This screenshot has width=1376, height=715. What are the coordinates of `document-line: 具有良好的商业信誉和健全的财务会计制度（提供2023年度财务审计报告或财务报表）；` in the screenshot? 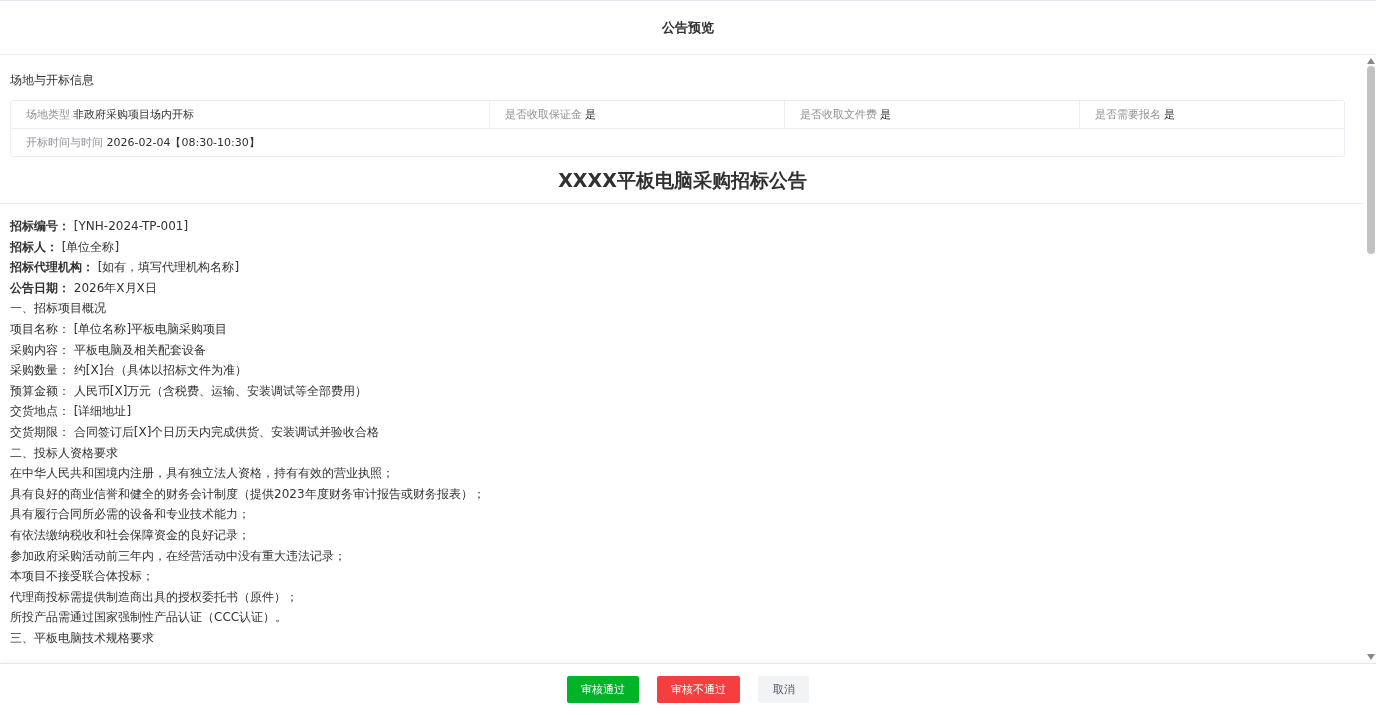 It's located at (248, 494).